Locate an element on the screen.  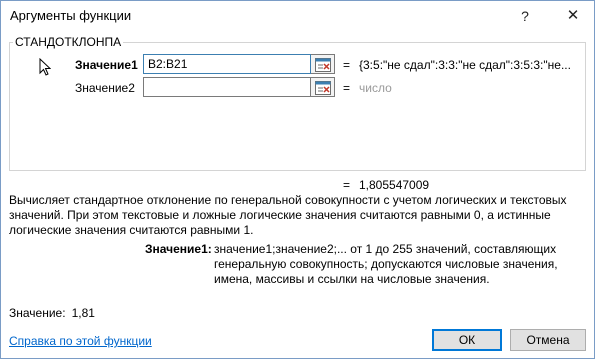
argument1-collapse-button is located at coordinates (323, 64).